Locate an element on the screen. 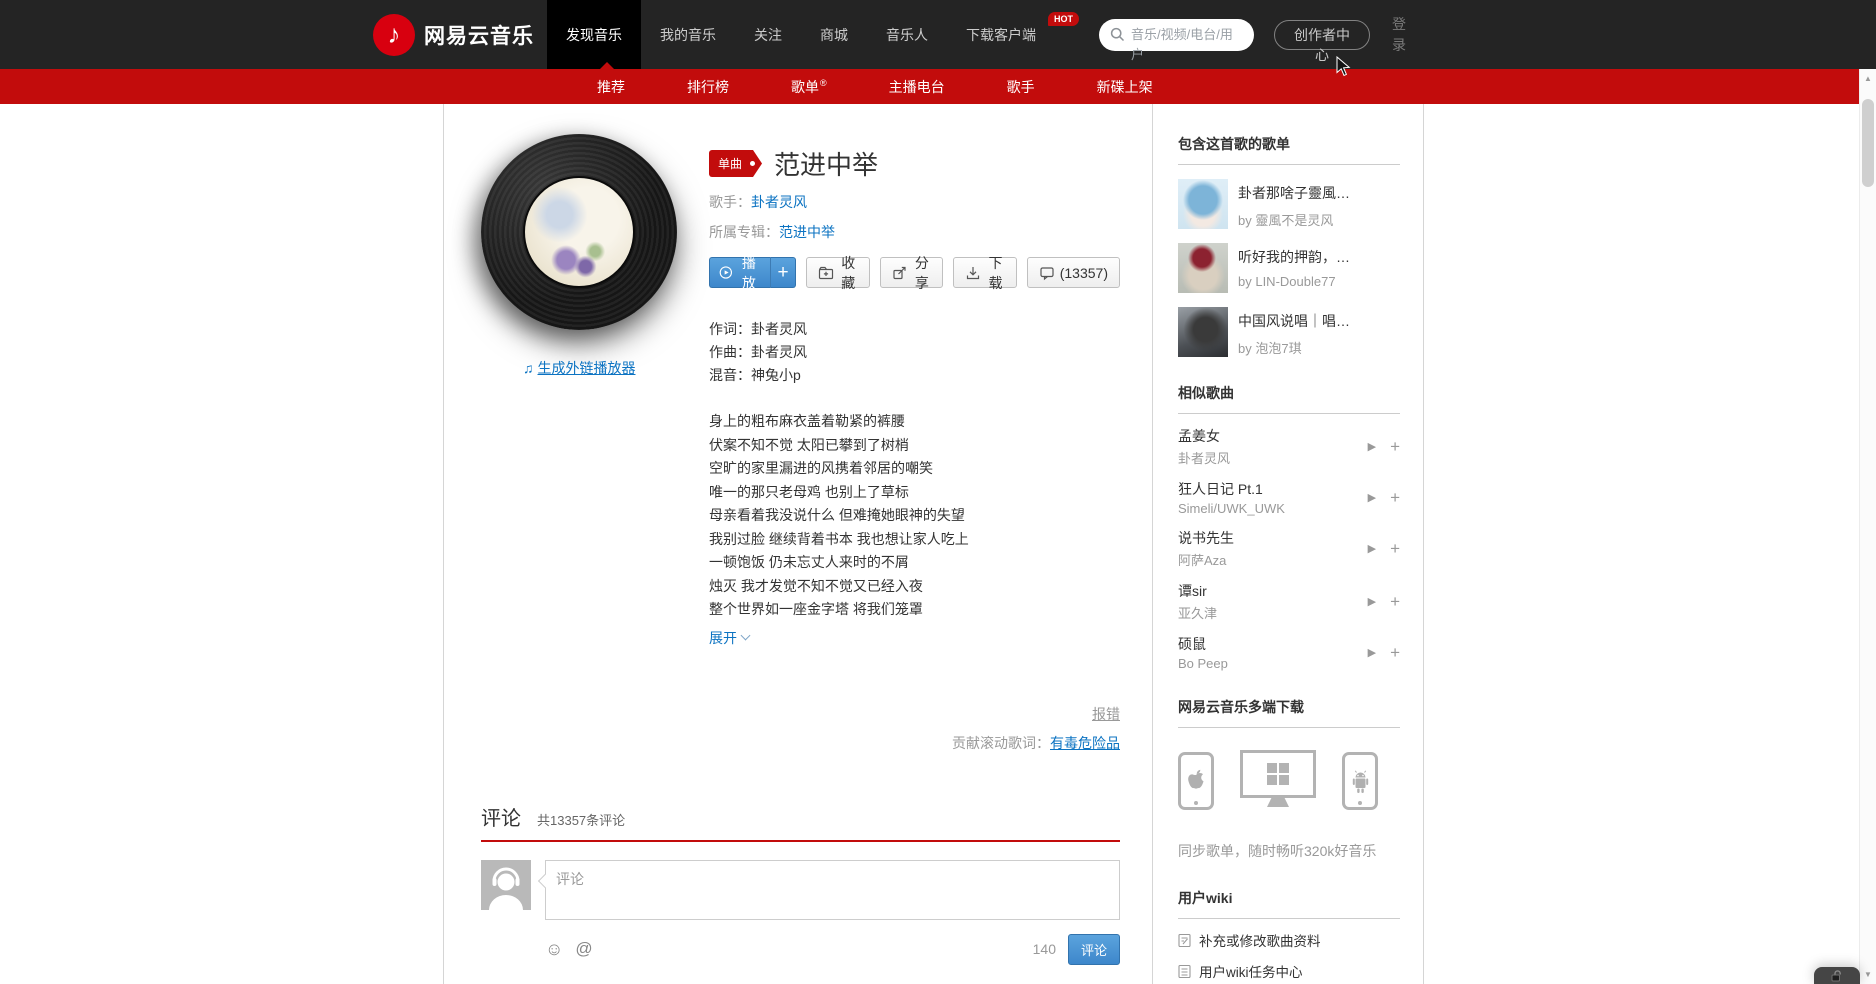 The height and width of the screenshot is (984, 1876). playlist-item: 中国风说唱｜唱… by 泡泡7琪 is located at coordinates (1289, 332).